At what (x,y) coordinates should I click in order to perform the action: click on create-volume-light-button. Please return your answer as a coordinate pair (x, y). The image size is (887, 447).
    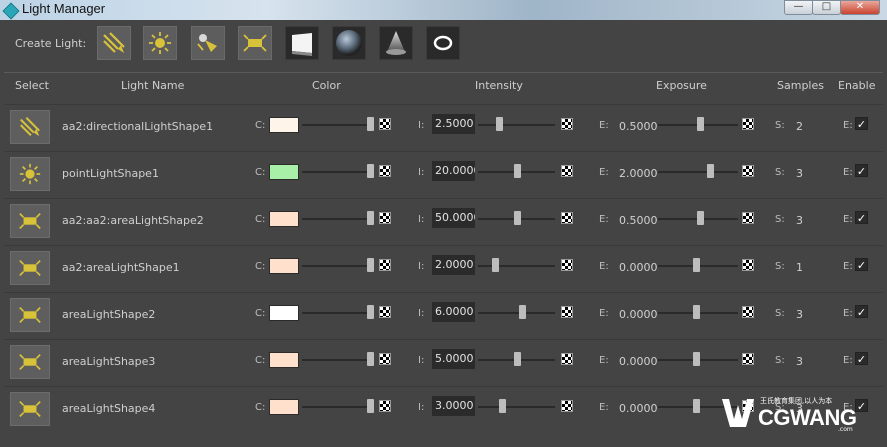
    Looking at the image, I should click on (396, 43).